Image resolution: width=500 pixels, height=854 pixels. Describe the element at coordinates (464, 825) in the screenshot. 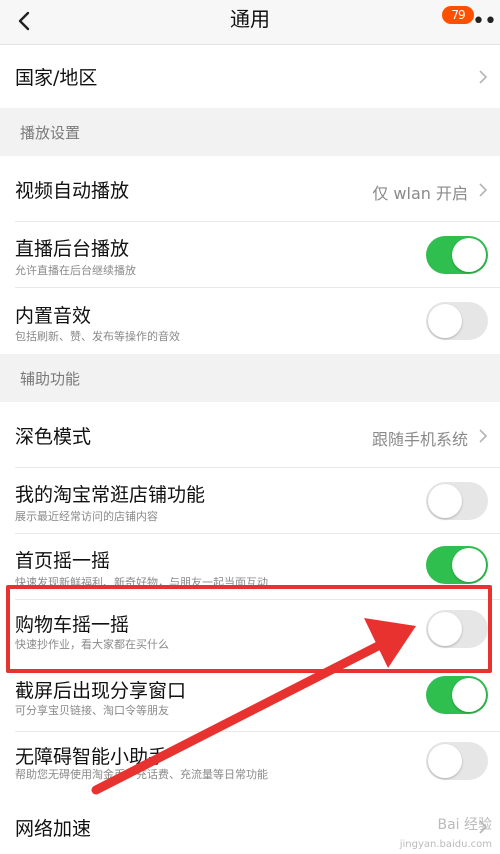

I see `watermark-logo: Bai 经验` at that location.